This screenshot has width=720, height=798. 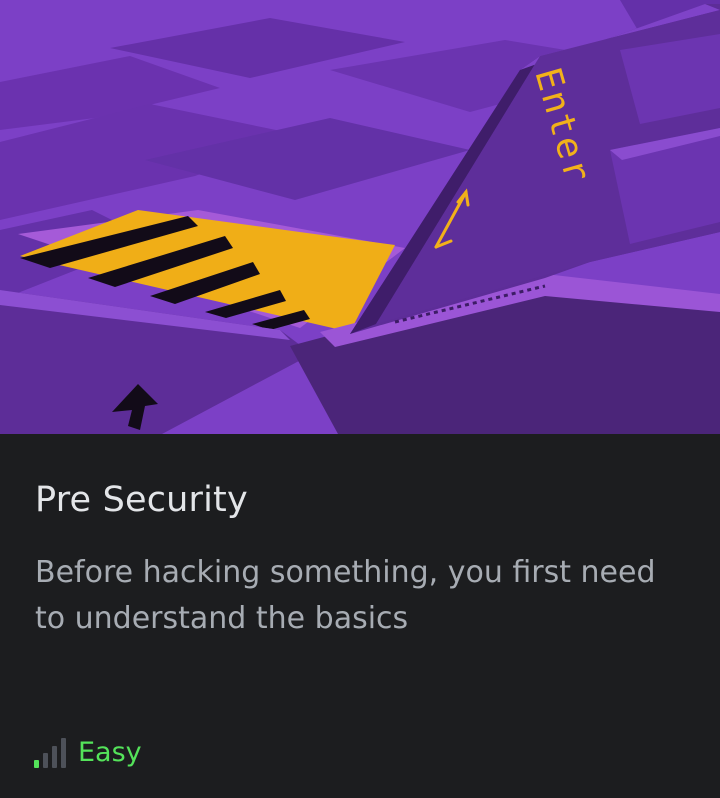 What do you see at coordinates (50, 753) in the screenshot?
I see `signal-bars-icon` at bounding box center [50, 753].